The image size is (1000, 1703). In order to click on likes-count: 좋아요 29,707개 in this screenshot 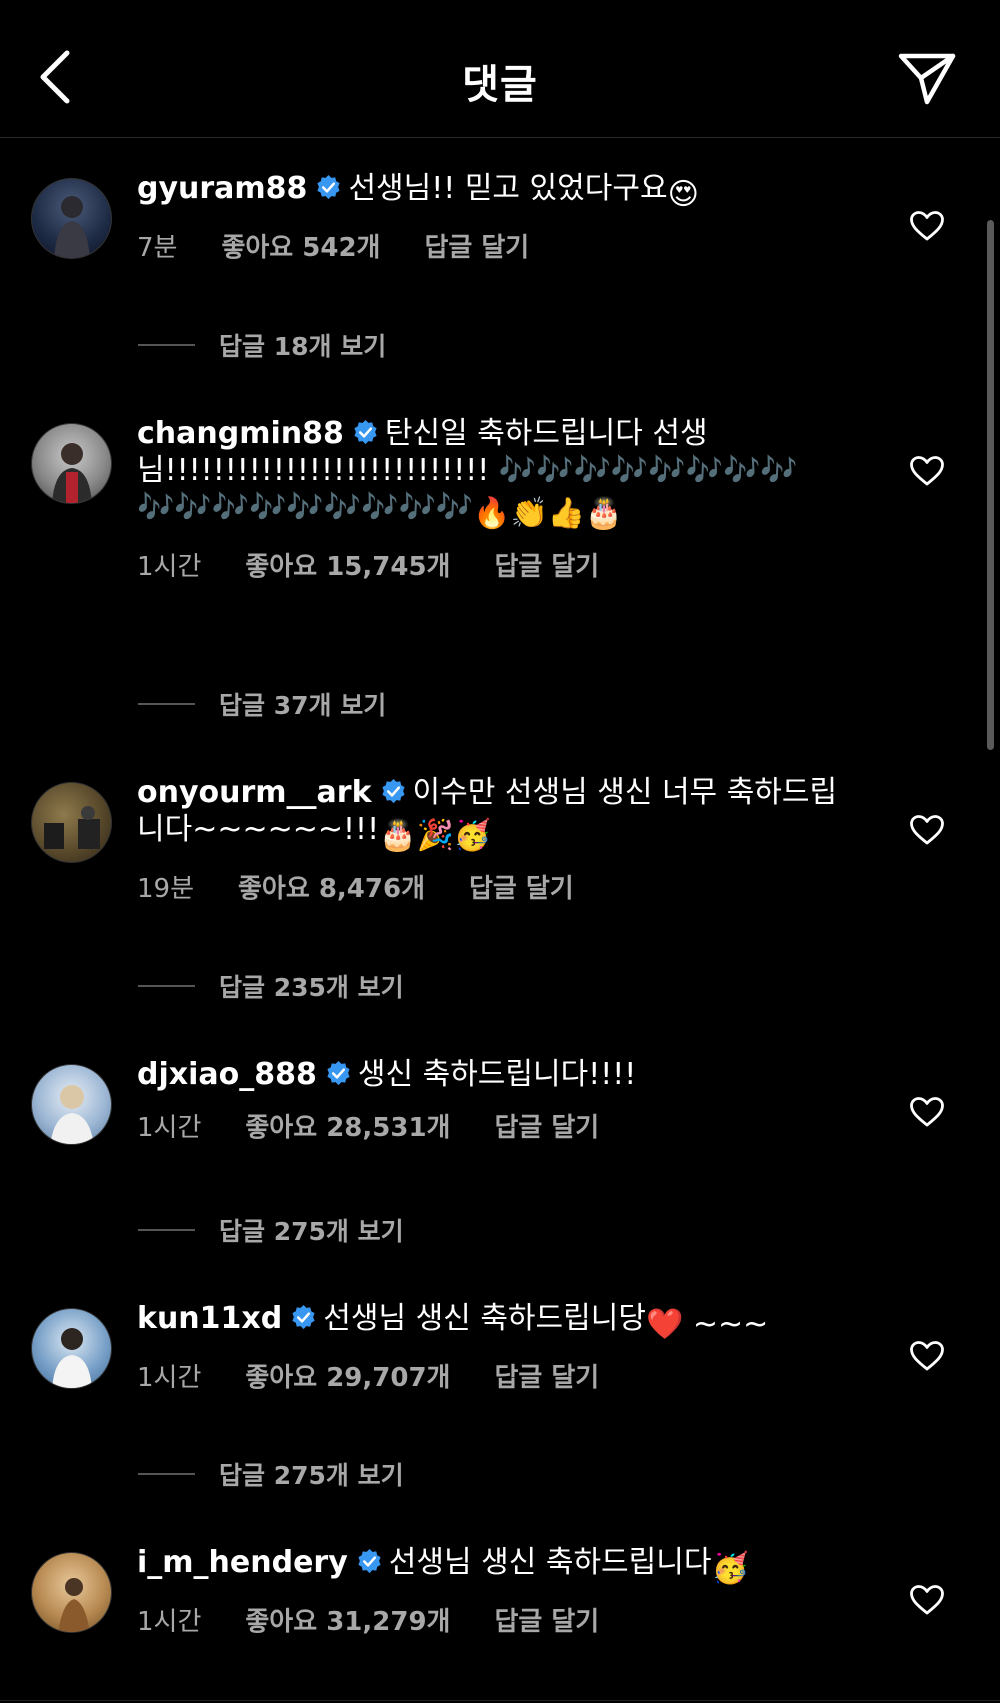, I will do `click(347, 1375)`.